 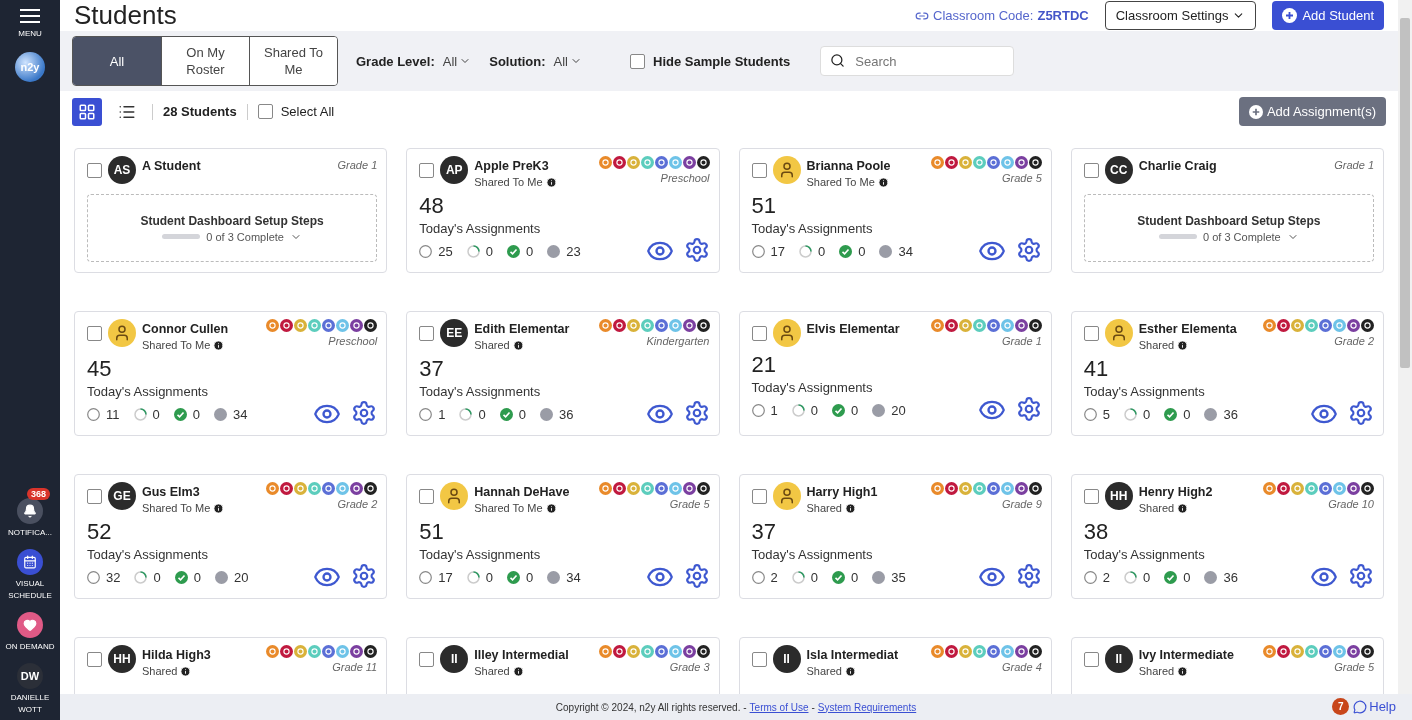 What do you see at coordinates (201, 655) in the screenshot?
I see `student-name: Hilda High3` at bounding box center [201, 655].